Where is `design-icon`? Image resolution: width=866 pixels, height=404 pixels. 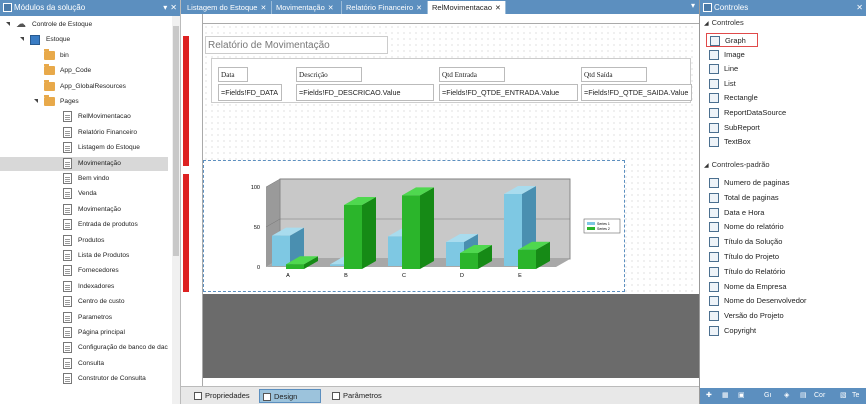
design-icon is located at coordinates (267, 397).